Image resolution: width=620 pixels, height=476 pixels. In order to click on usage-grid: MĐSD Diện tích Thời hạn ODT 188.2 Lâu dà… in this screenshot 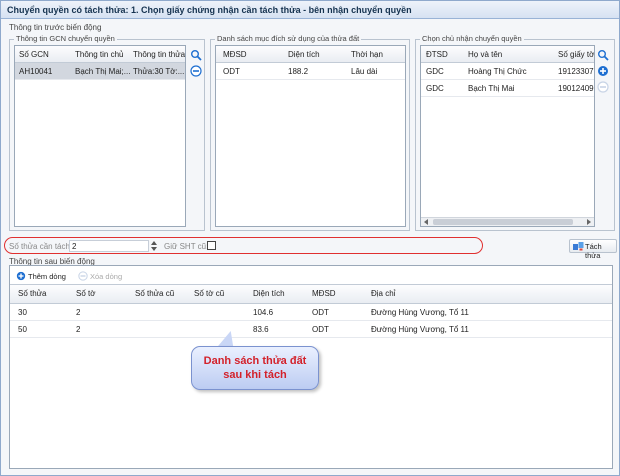, I will do `click(310, 136)`.